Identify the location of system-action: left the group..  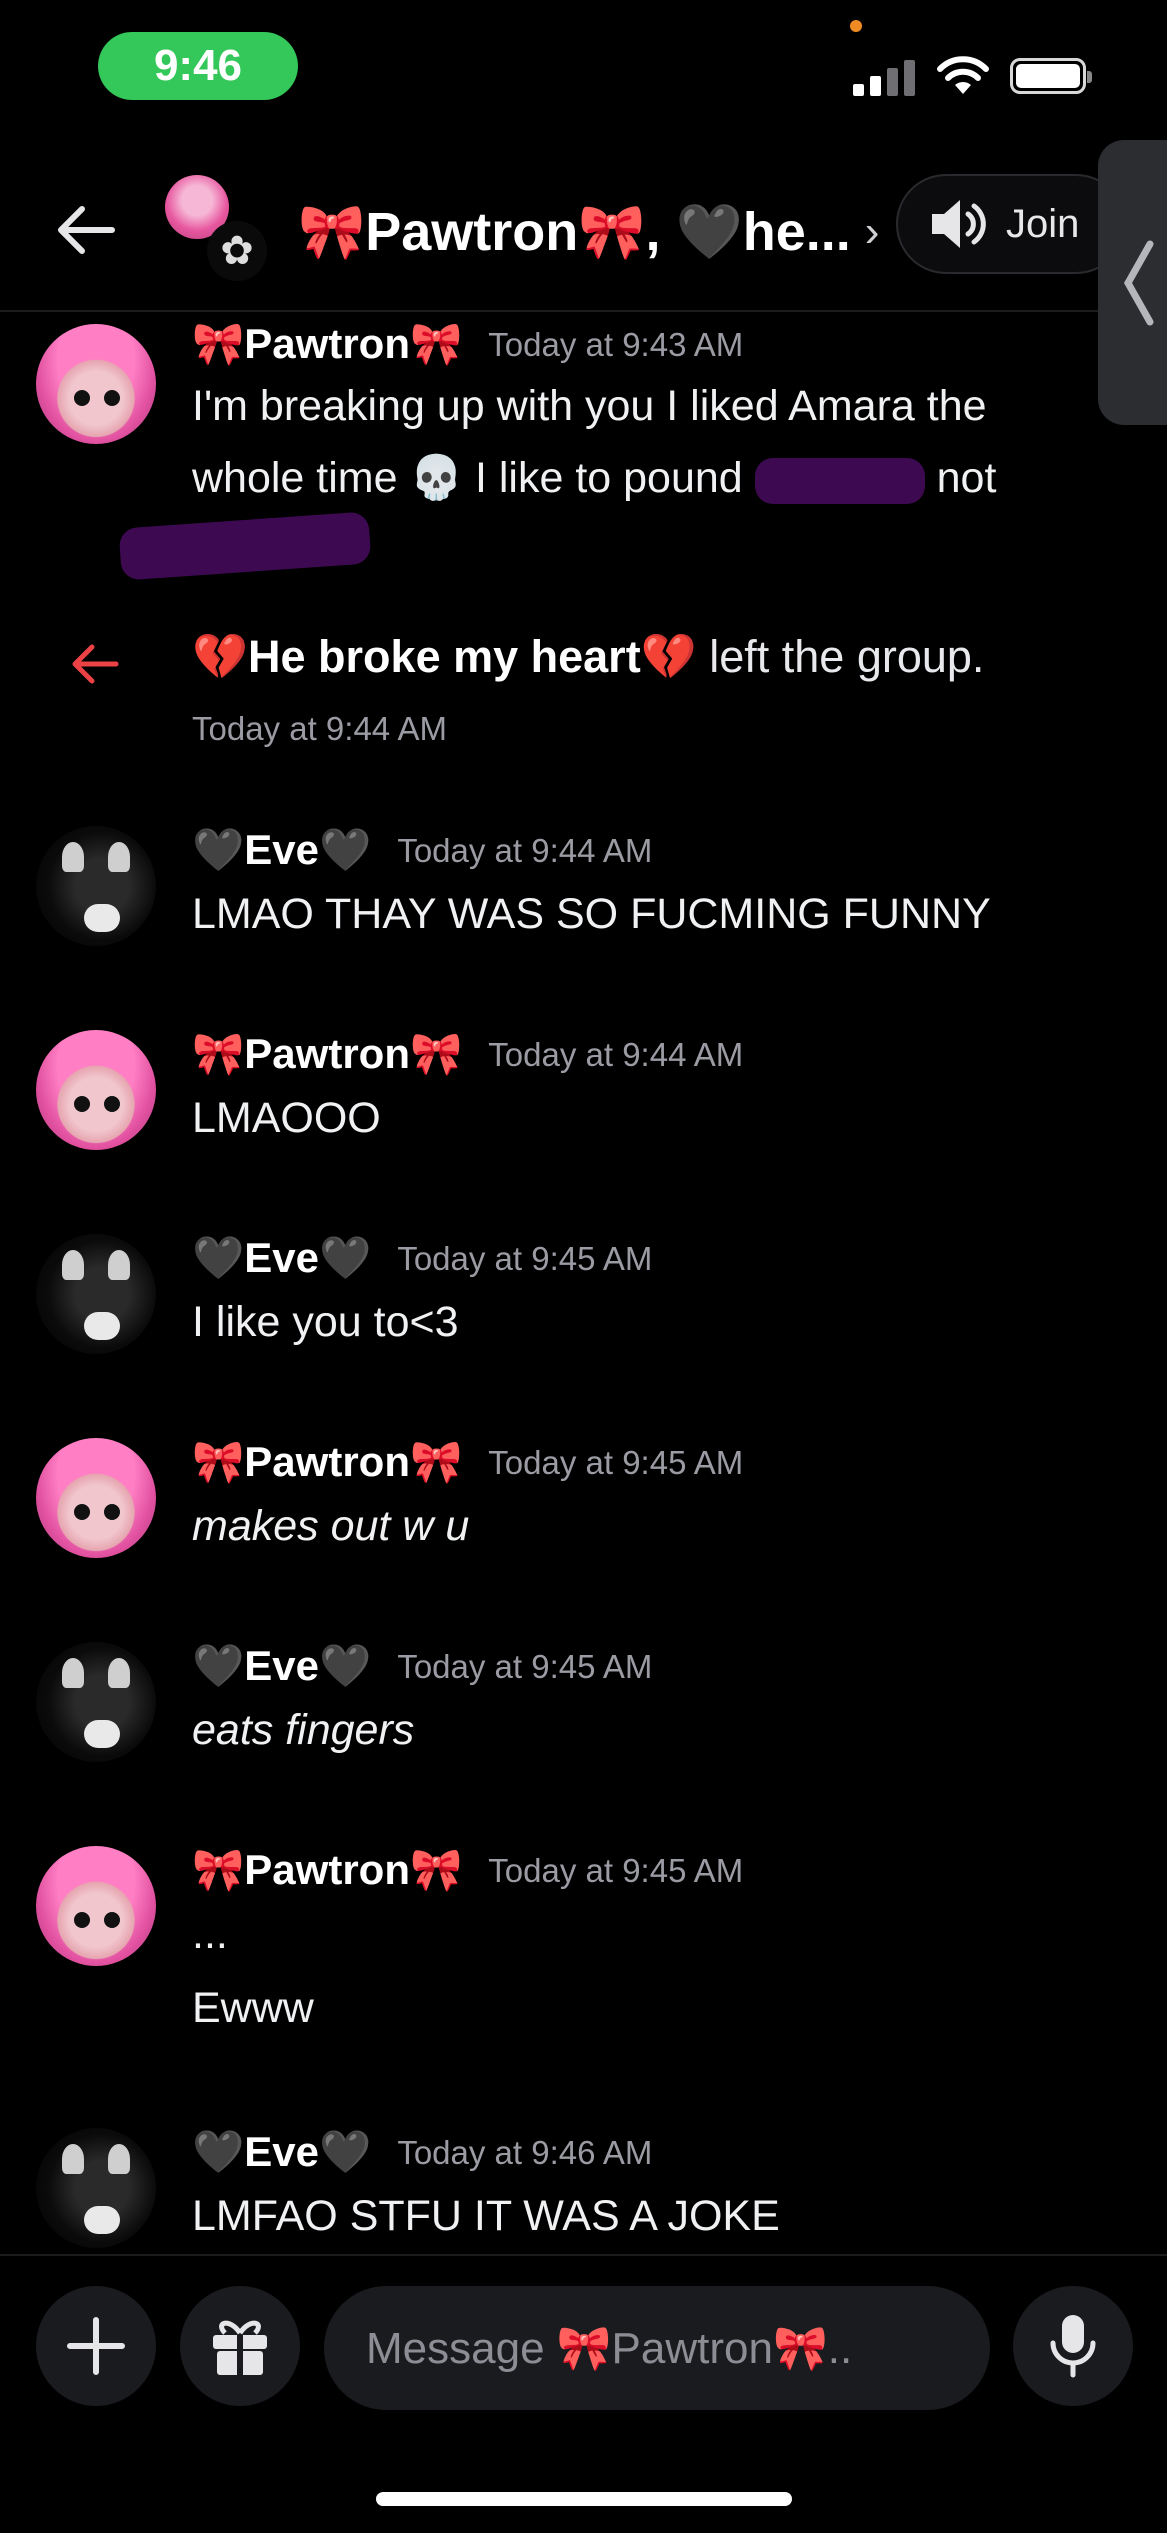
(847, 656).